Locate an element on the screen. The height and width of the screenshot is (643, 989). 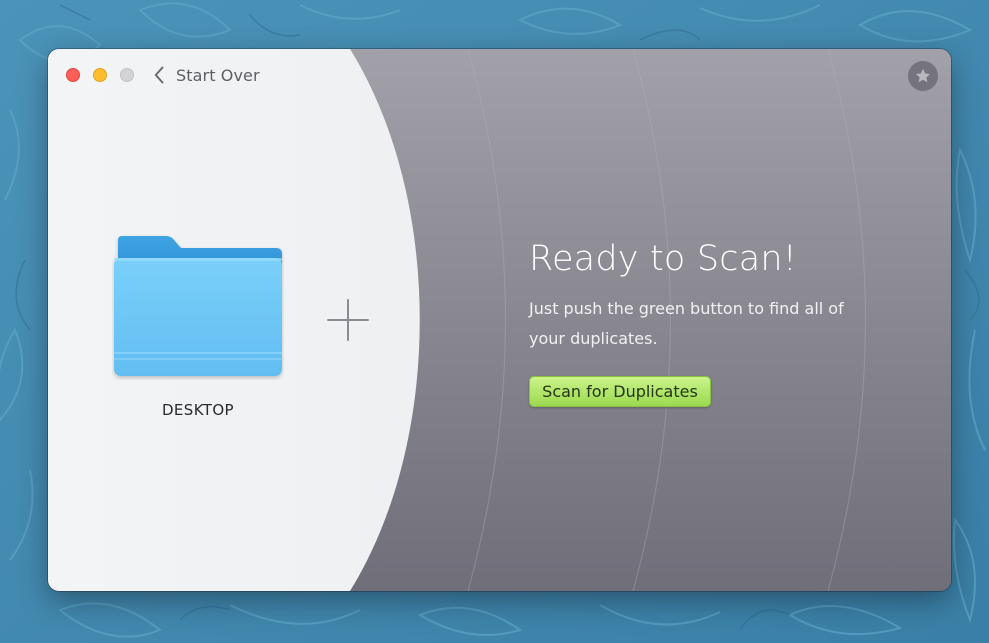
folder-label: DESKTOP is located at coordinates (198, 410).